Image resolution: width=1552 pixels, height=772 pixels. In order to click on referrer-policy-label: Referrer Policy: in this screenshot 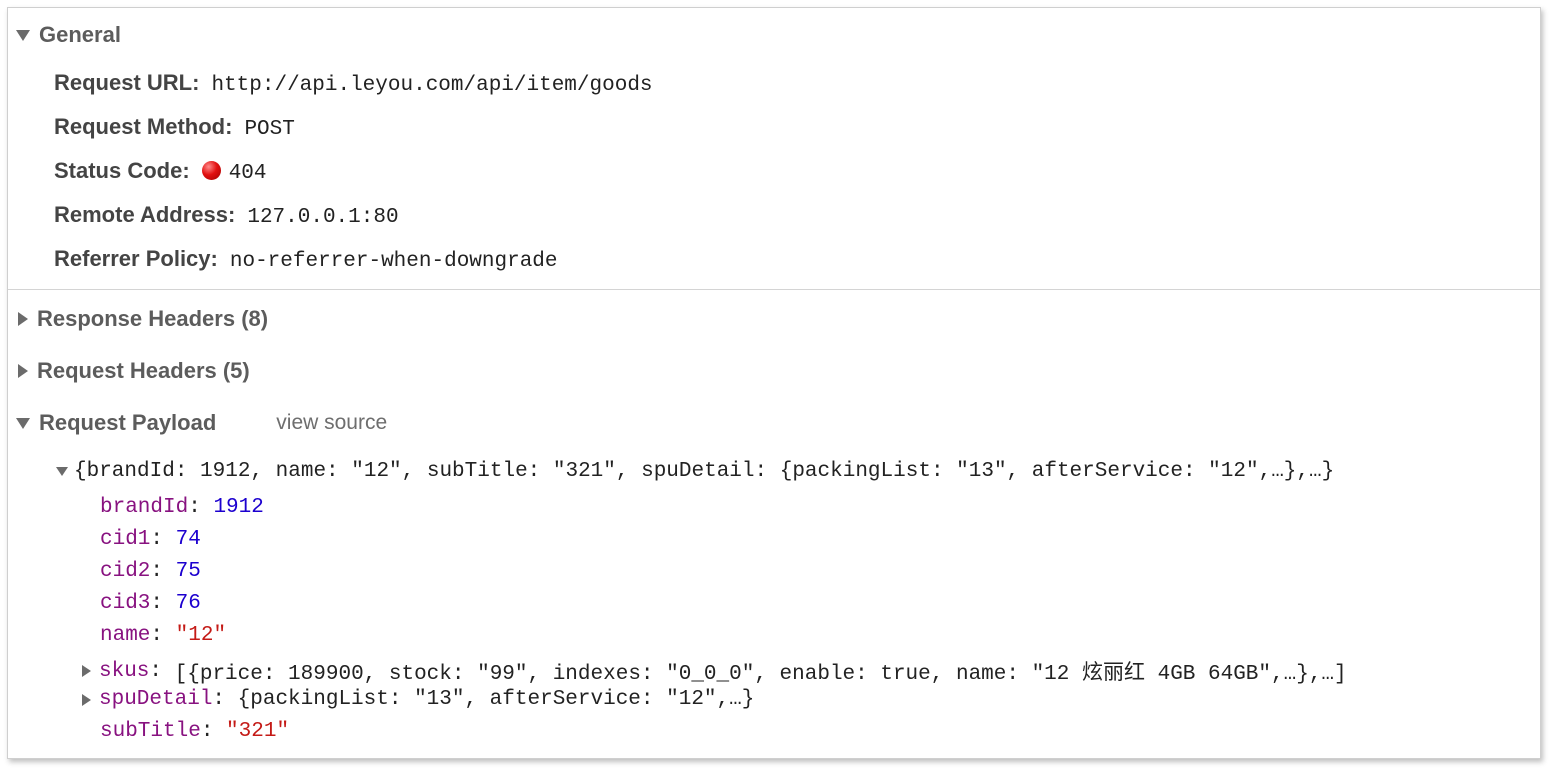, I will do `click(136, 258)`.